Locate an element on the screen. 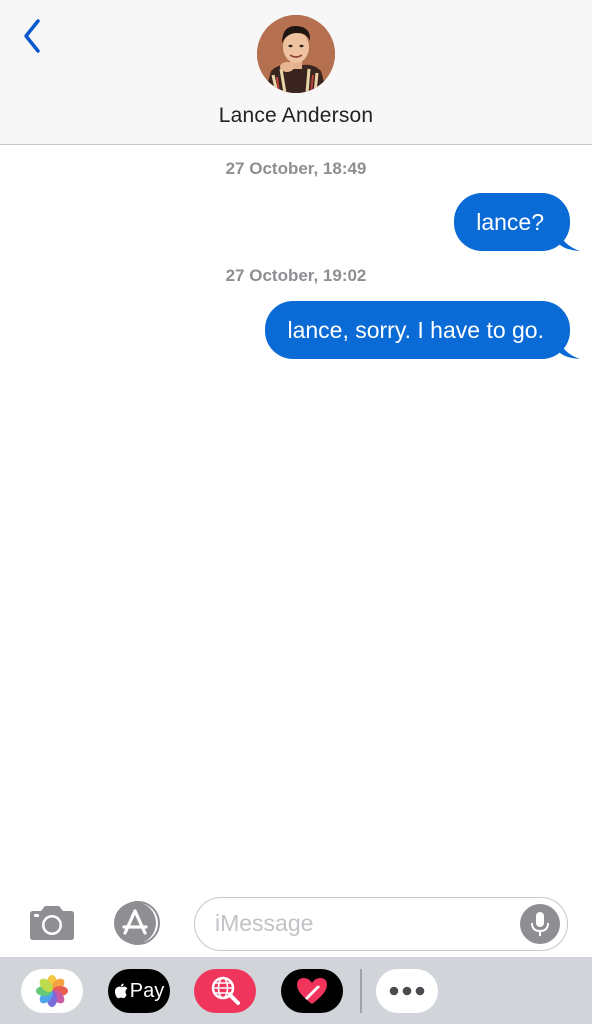  back-button is located at coordinates (32, 36).